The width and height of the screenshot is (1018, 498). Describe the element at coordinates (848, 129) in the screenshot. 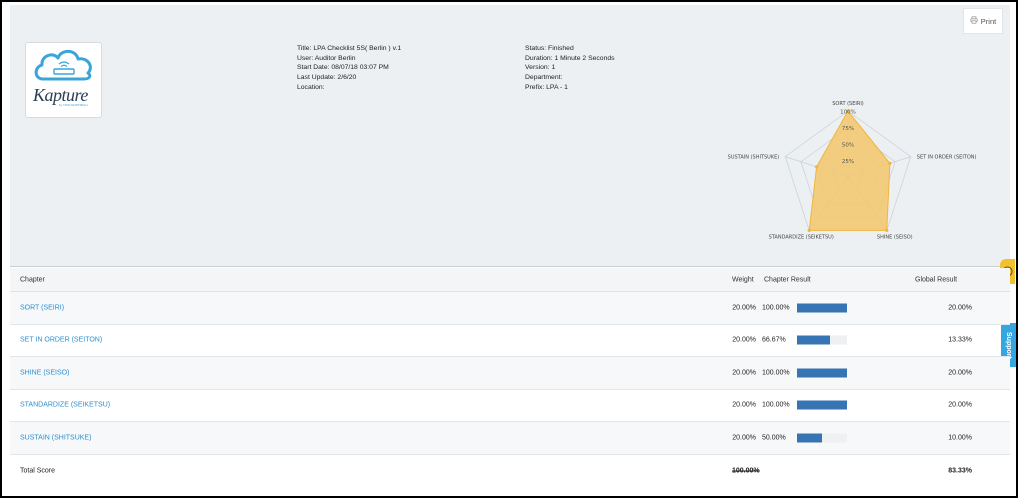

I see `radar-tick-label: 75%` at that location.